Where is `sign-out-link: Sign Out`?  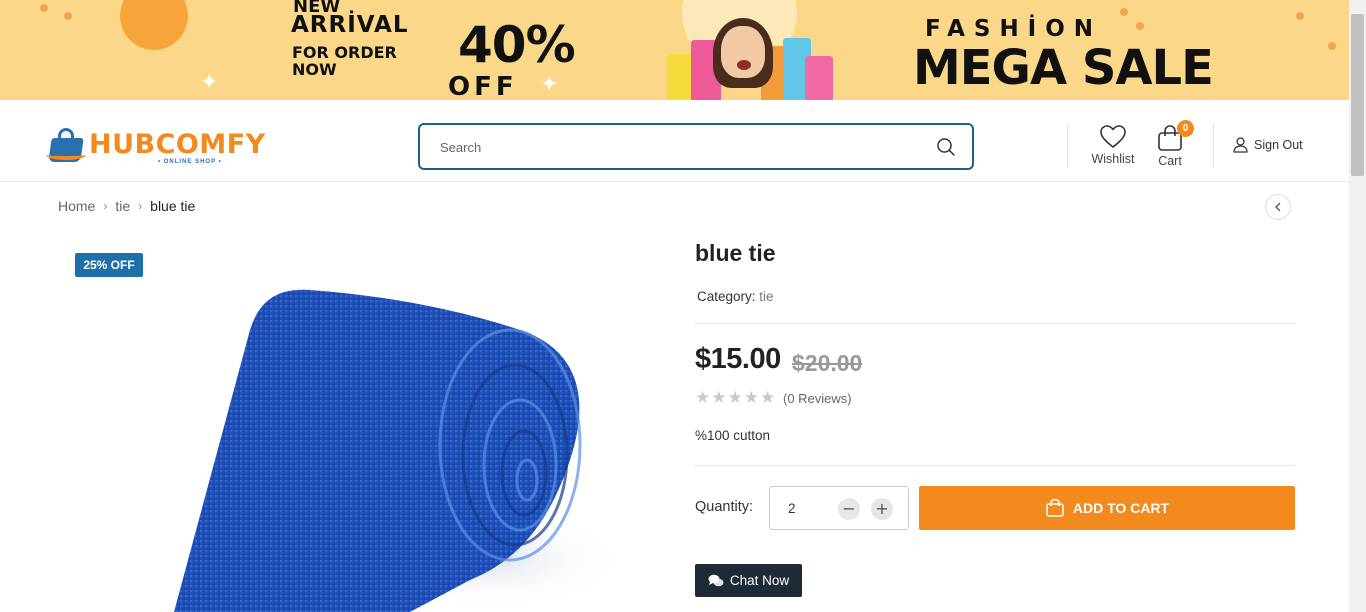 sign-out-link: Sign Out is located at coordinates (1268, 145).